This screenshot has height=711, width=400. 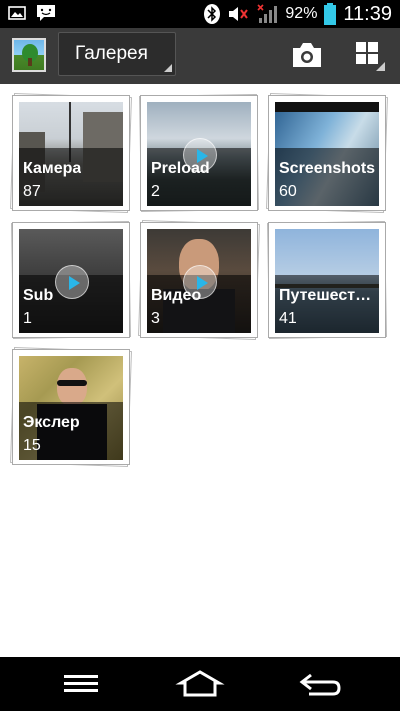 I want to click on play-icon, so click(x=72, y=282).